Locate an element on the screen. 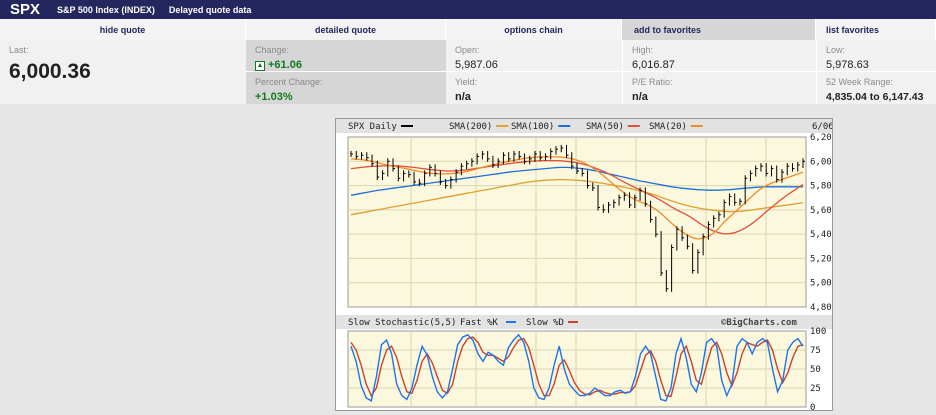 The width and height of the screenshot is (936, 415). open-cell: Open: 5,987.06 is located at coordinates (534, 56).